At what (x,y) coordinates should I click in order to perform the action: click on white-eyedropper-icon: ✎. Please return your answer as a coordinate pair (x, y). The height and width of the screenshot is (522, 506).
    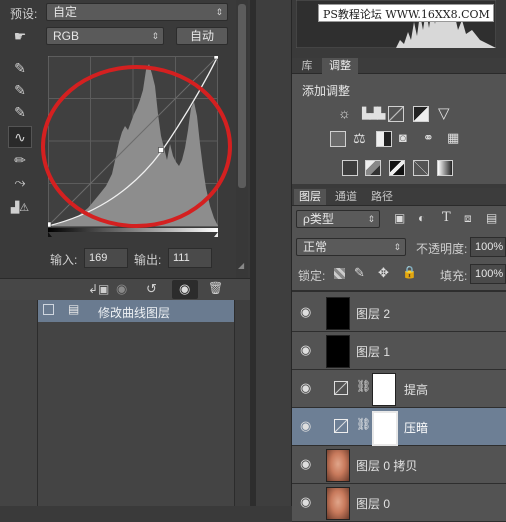
    Looking at the image, I should click on (20, 112).